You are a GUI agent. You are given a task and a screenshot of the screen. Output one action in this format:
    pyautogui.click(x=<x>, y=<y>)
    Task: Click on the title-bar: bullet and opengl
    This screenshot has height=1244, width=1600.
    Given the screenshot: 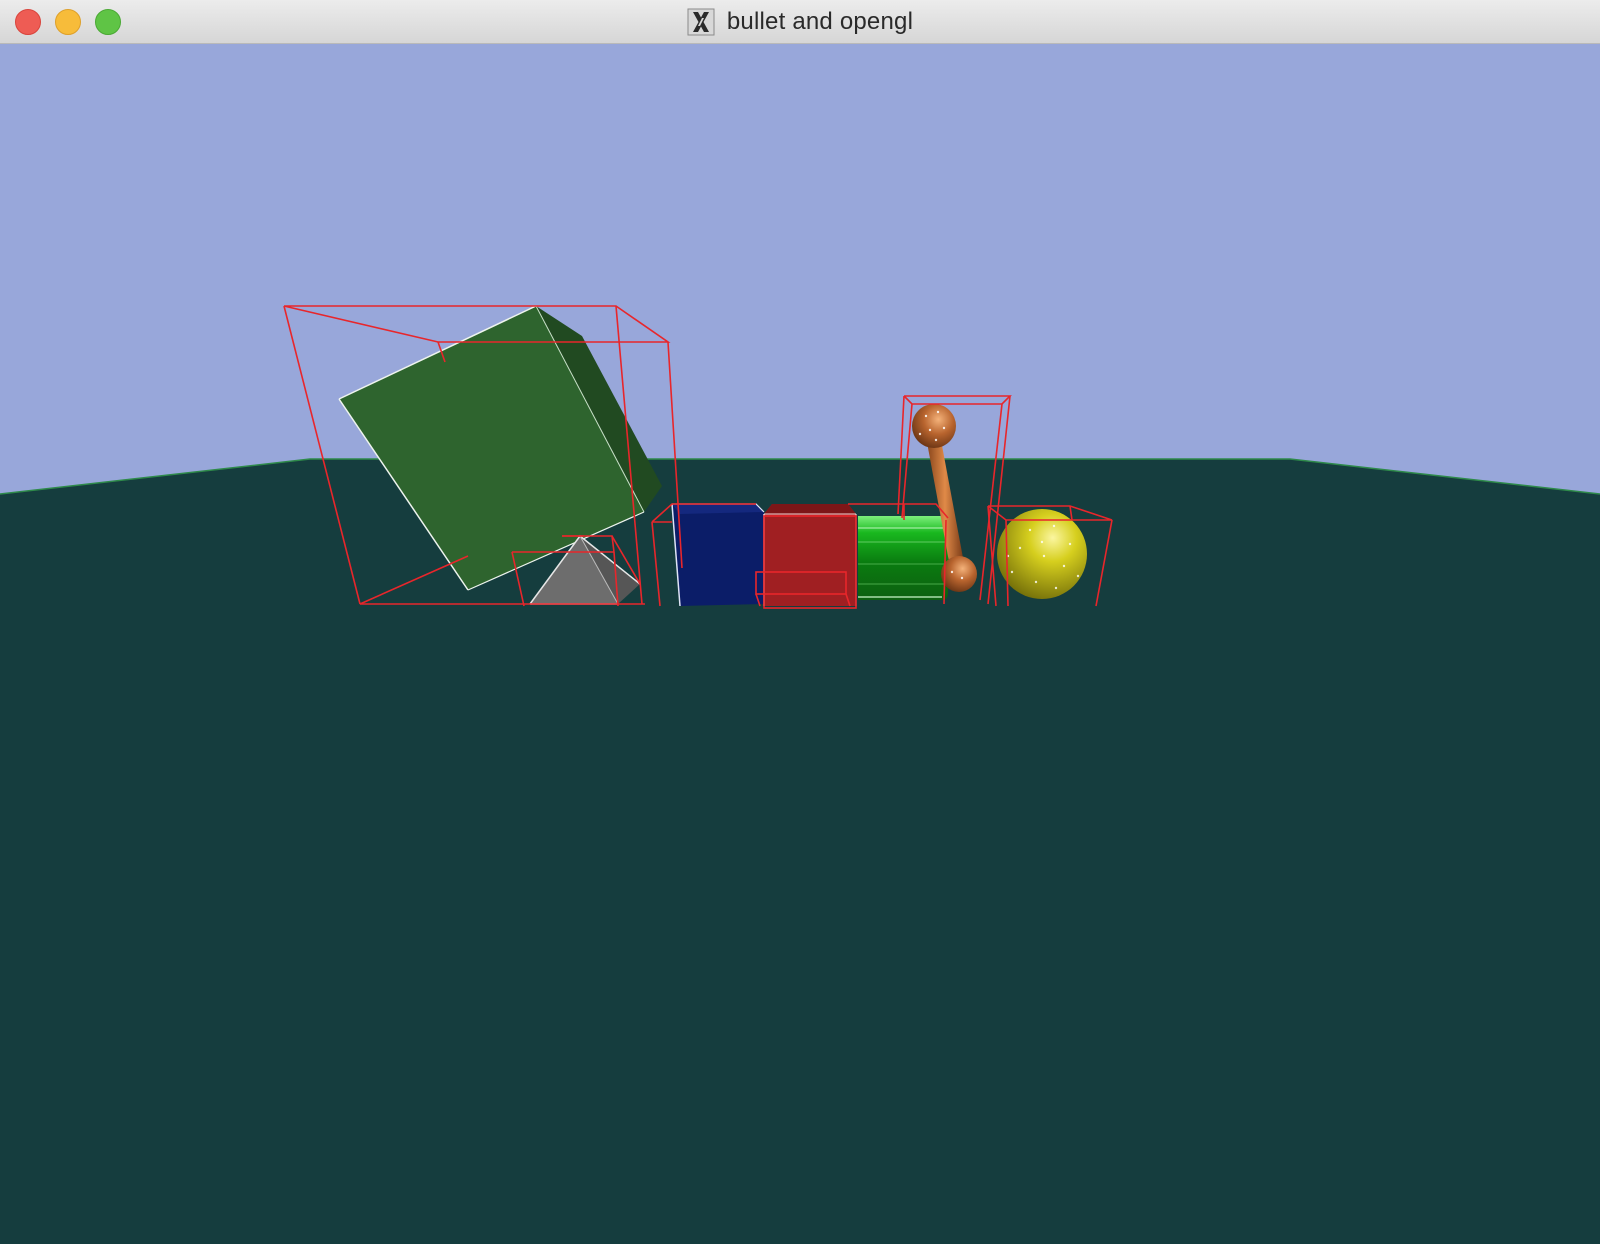 What is the action you would take?
    pyautogui.click(x=800, y=22)
    